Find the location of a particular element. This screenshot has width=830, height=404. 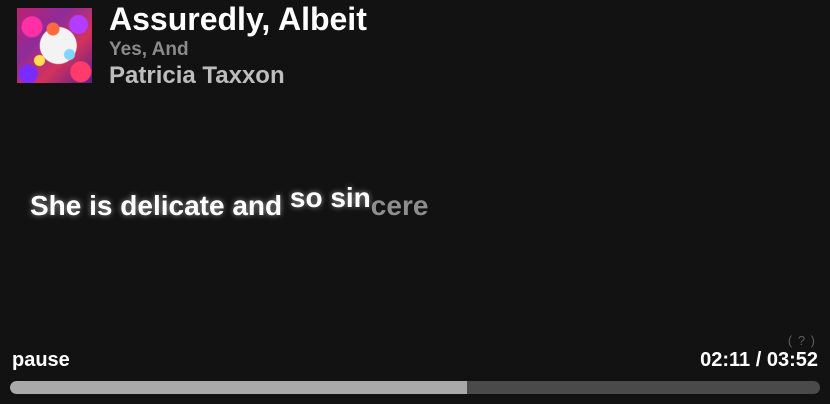

progress-bar is located at coordinates (415, 387).